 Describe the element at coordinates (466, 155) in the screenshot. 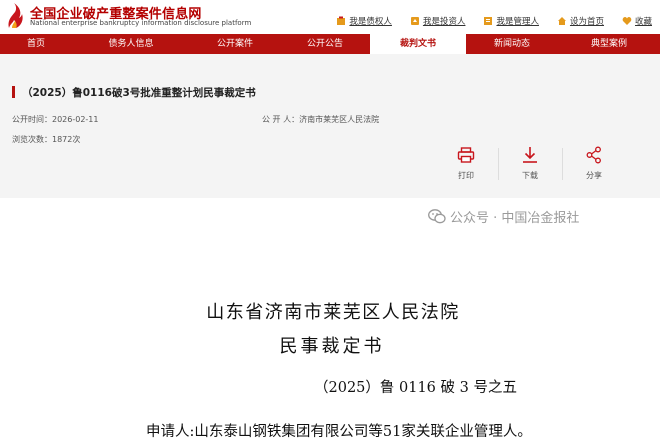

I see `printer-icon` at that location.